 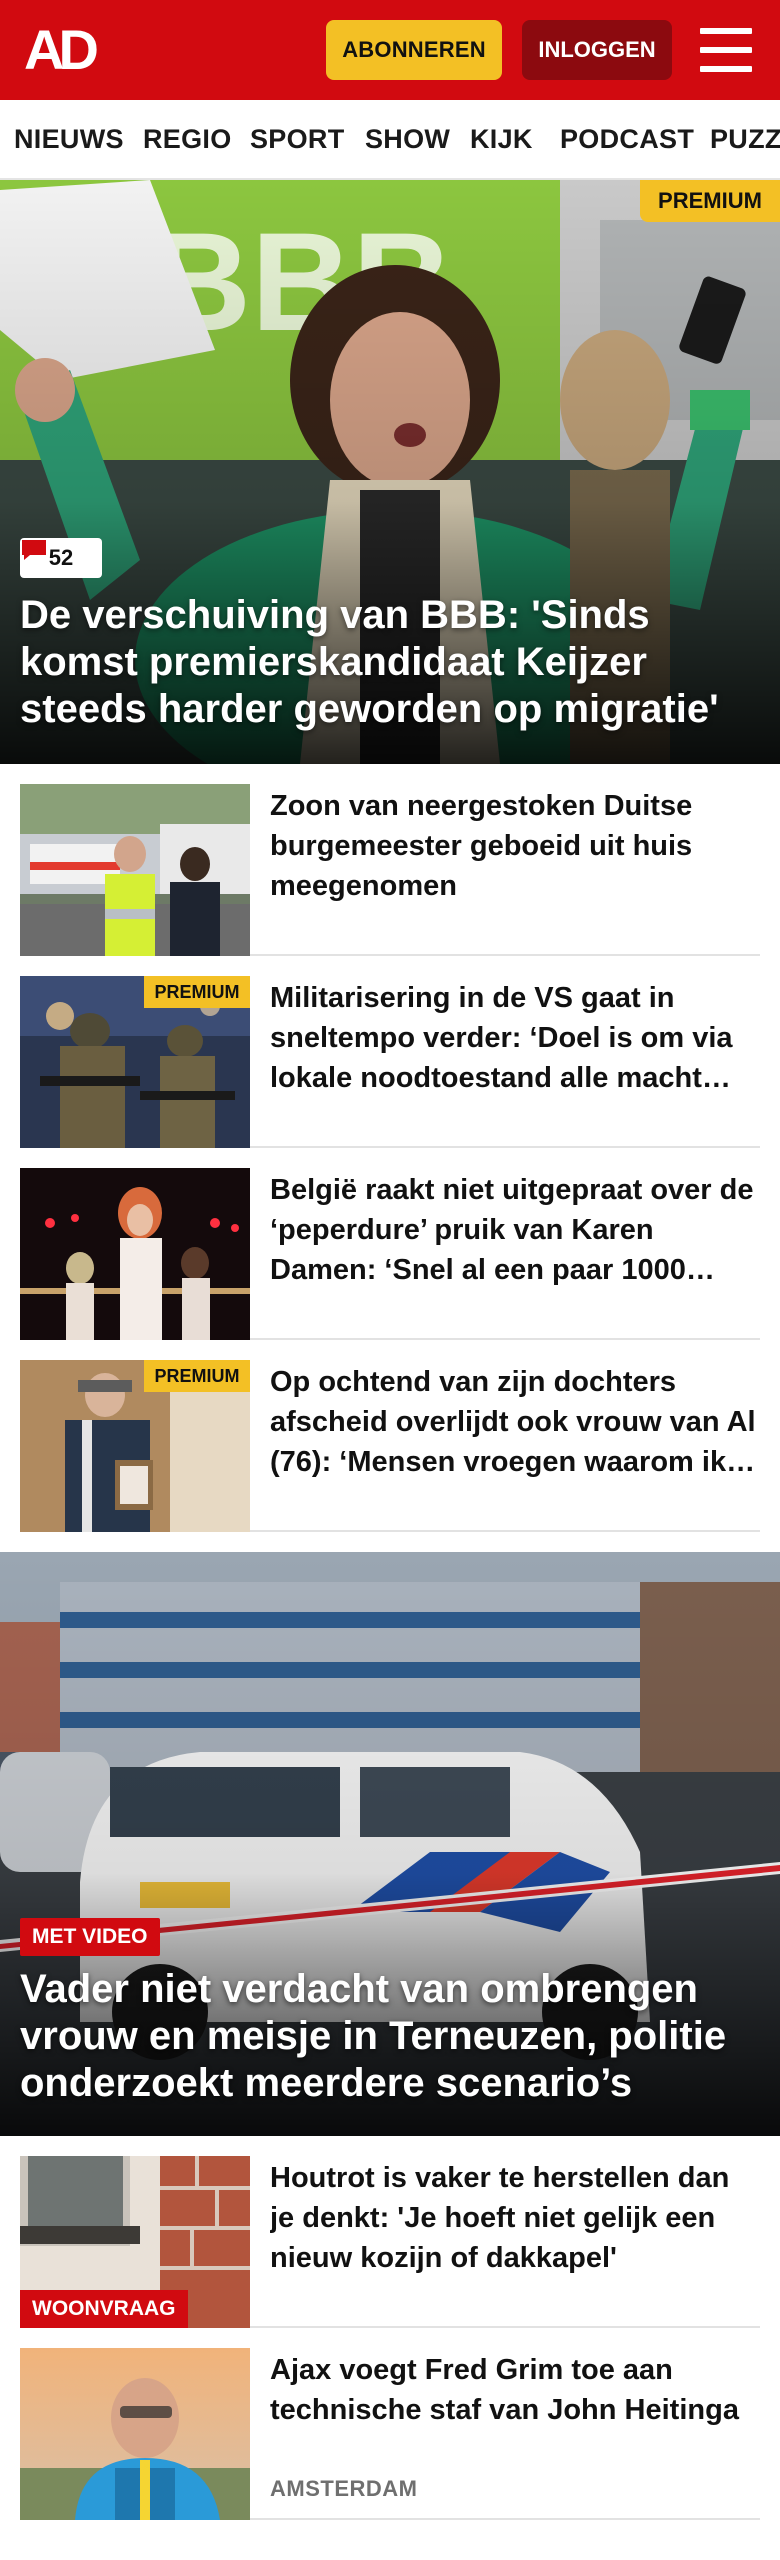 I want to click on ad-logo: AD, so click(x=72, y=50).